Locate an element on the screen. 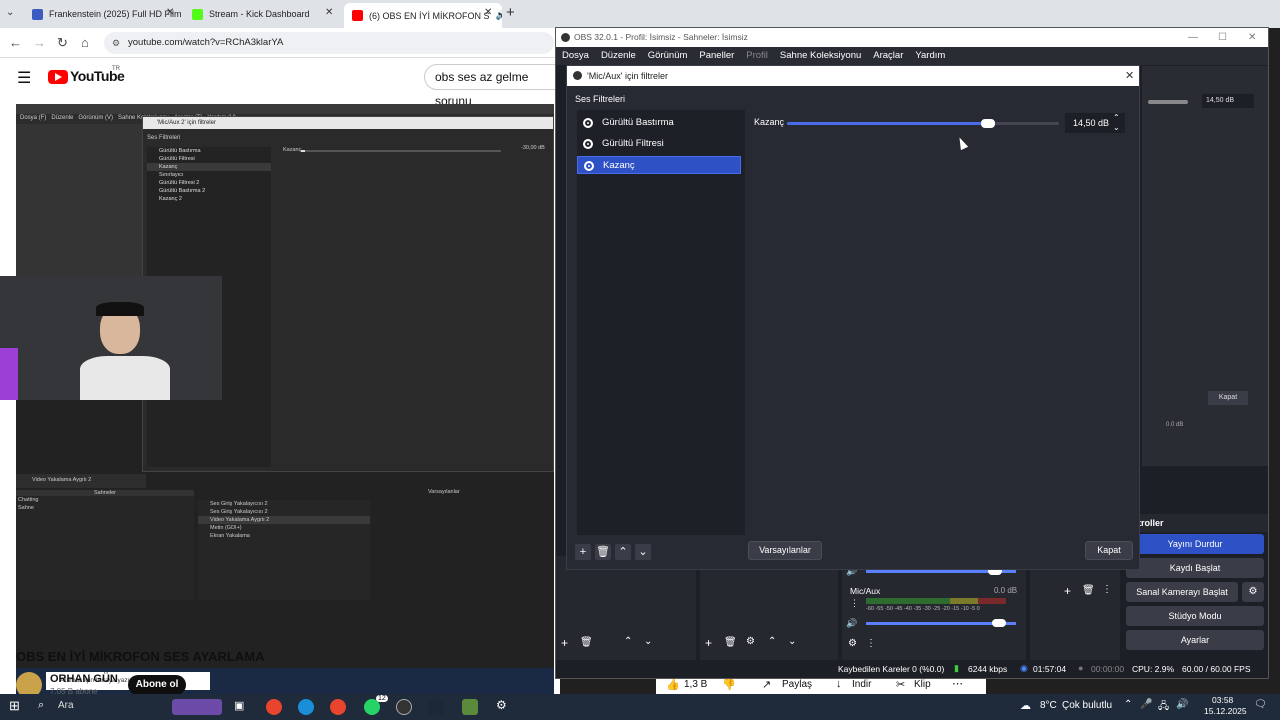 This screenshot has height=720, width=1280. start-recording-button: Kaydı Başlat is located at coordinates (1195, 568).